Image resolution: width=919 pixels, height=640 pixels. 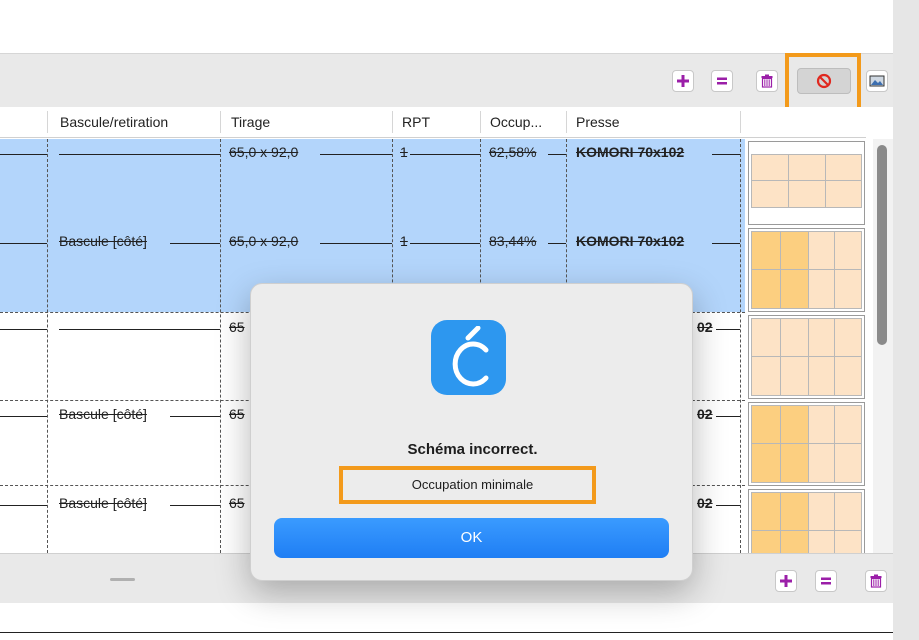 I want to click on ok-button: OK, so click(x=471, y=538).